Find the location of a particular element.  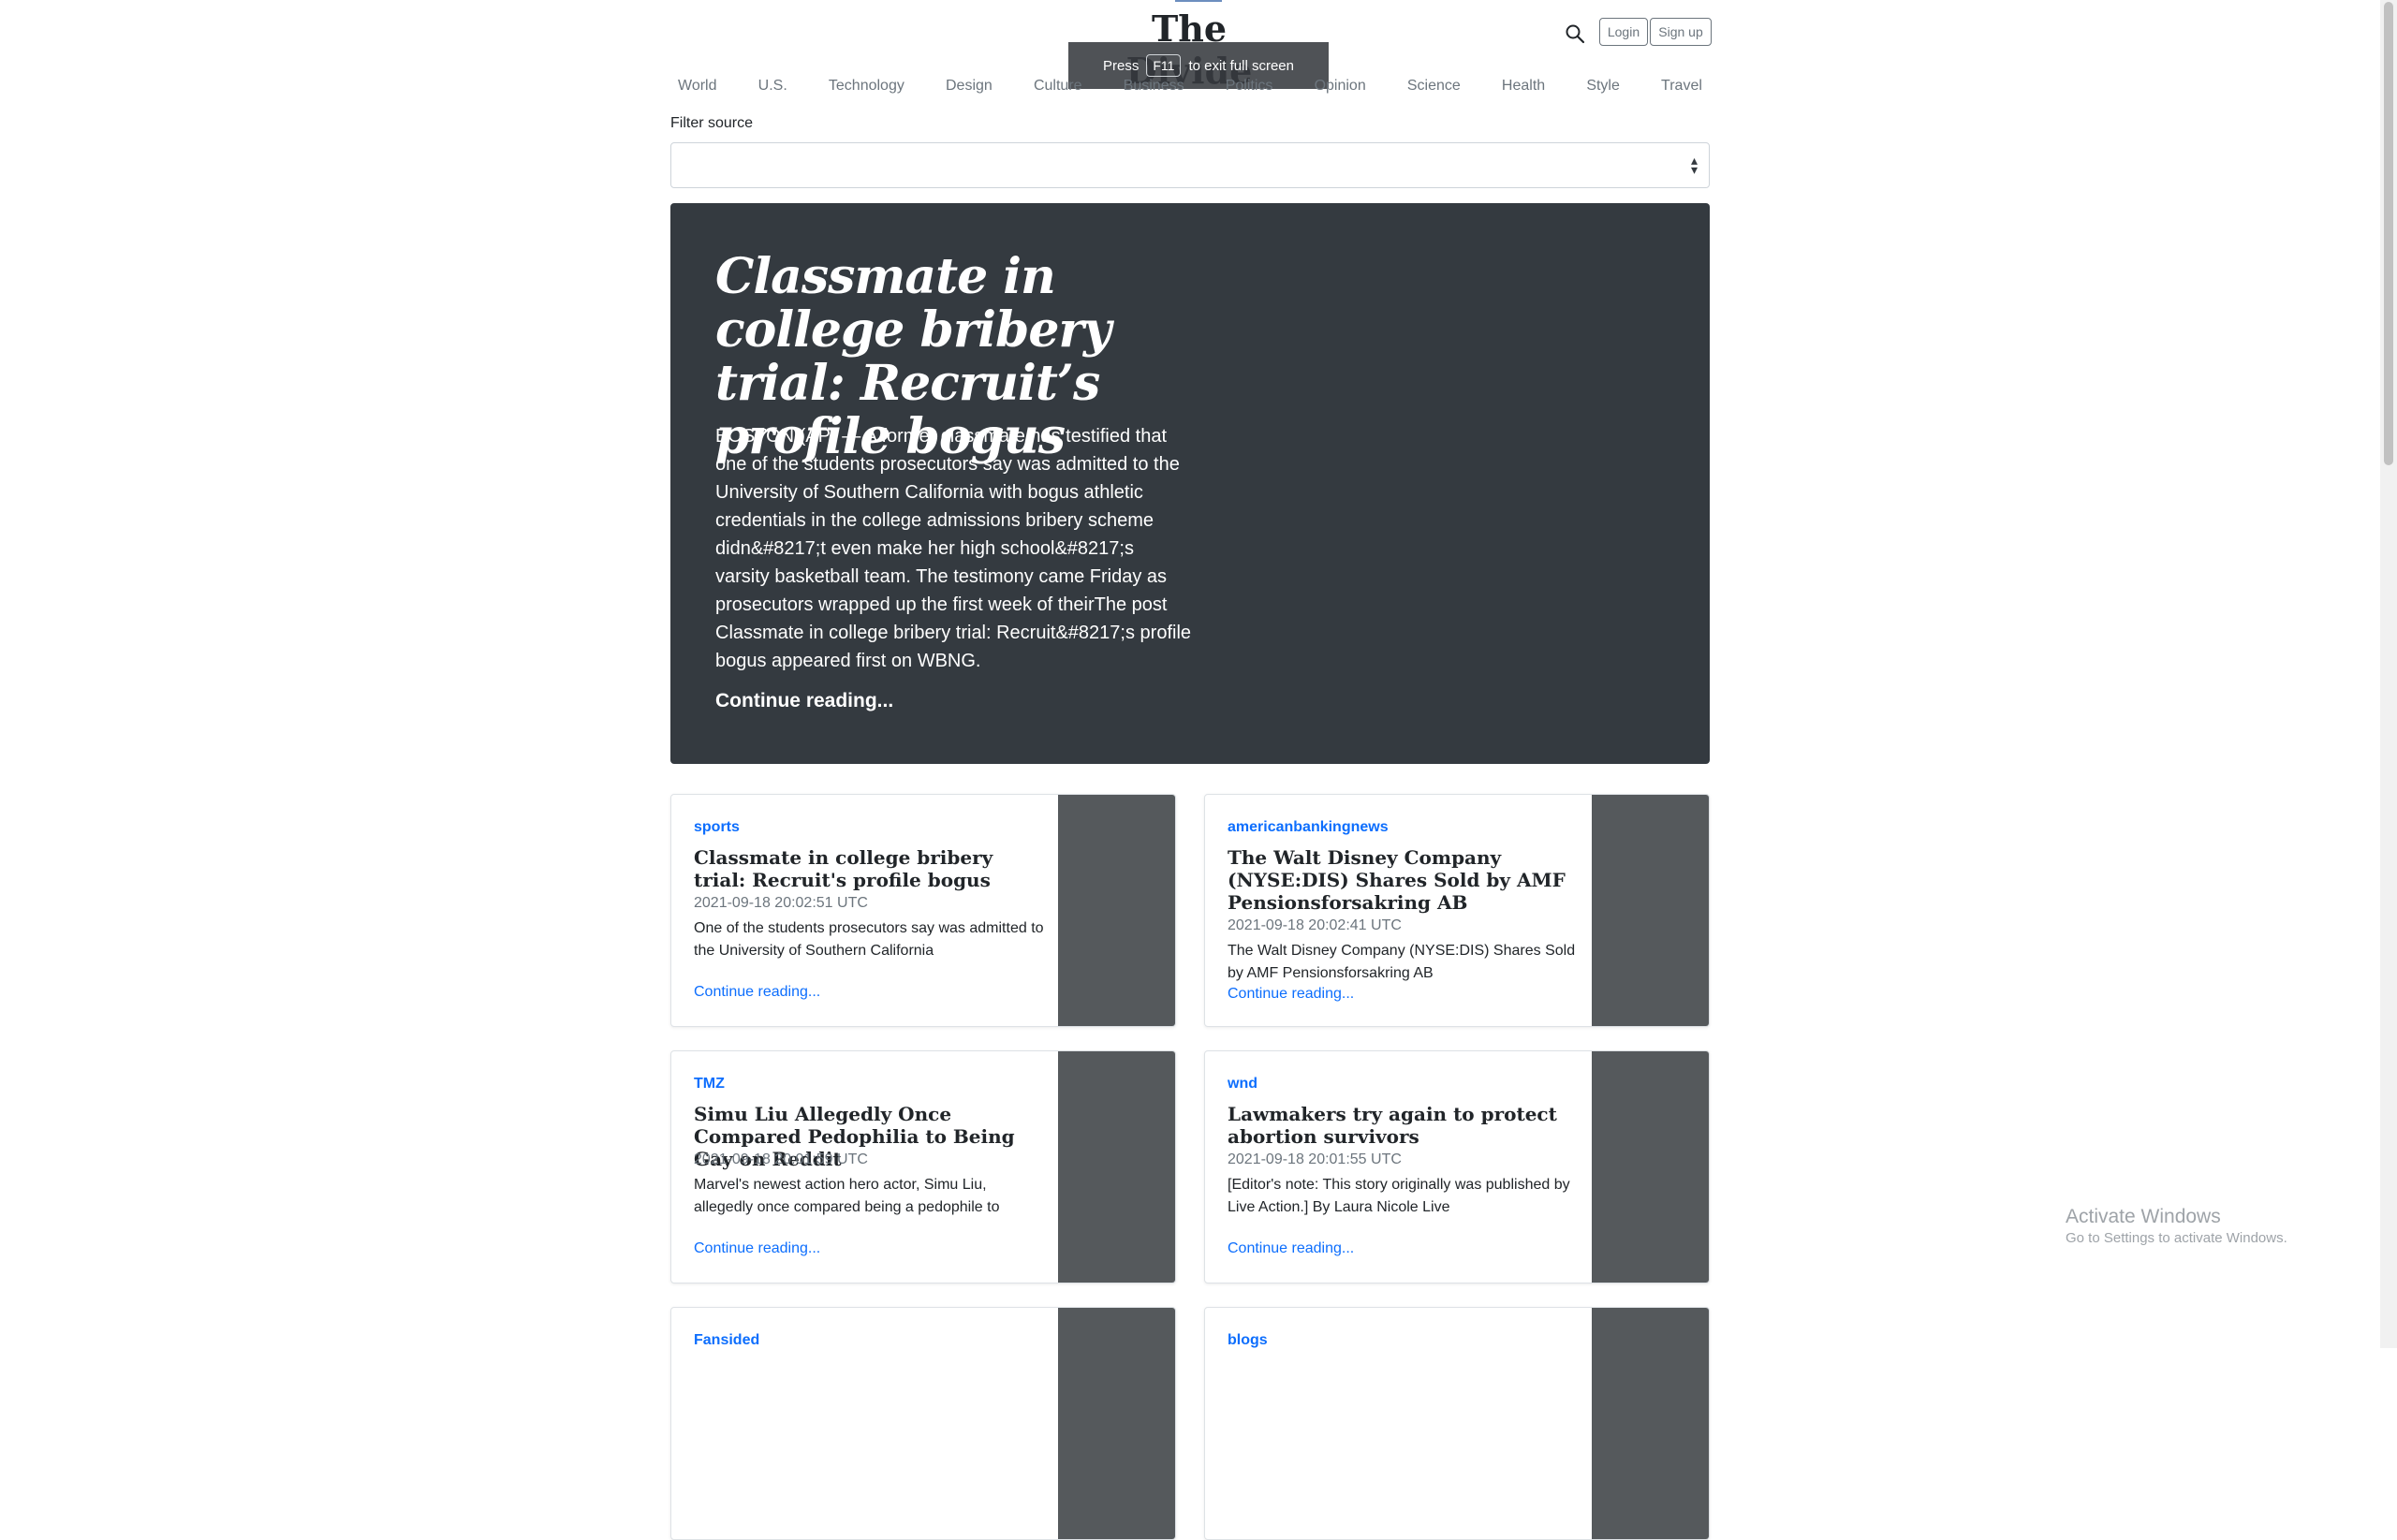

page-scrollbar is located at coordinates (2388, 674).